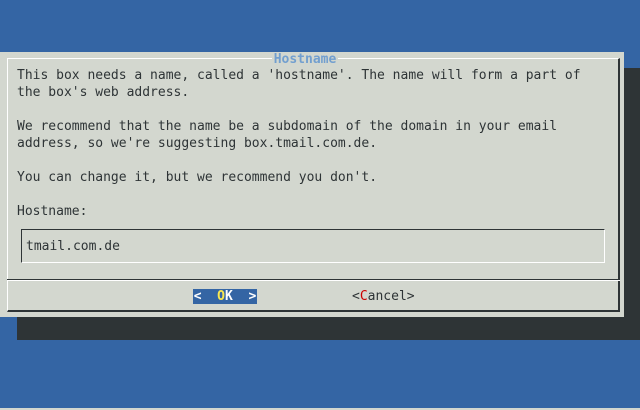 The width and height of the screenshot is (640, 410). What do you see at coordinates (313, 280) in the screenshot?
I see `button-separator-highlight` at bounding box center [313, 280].